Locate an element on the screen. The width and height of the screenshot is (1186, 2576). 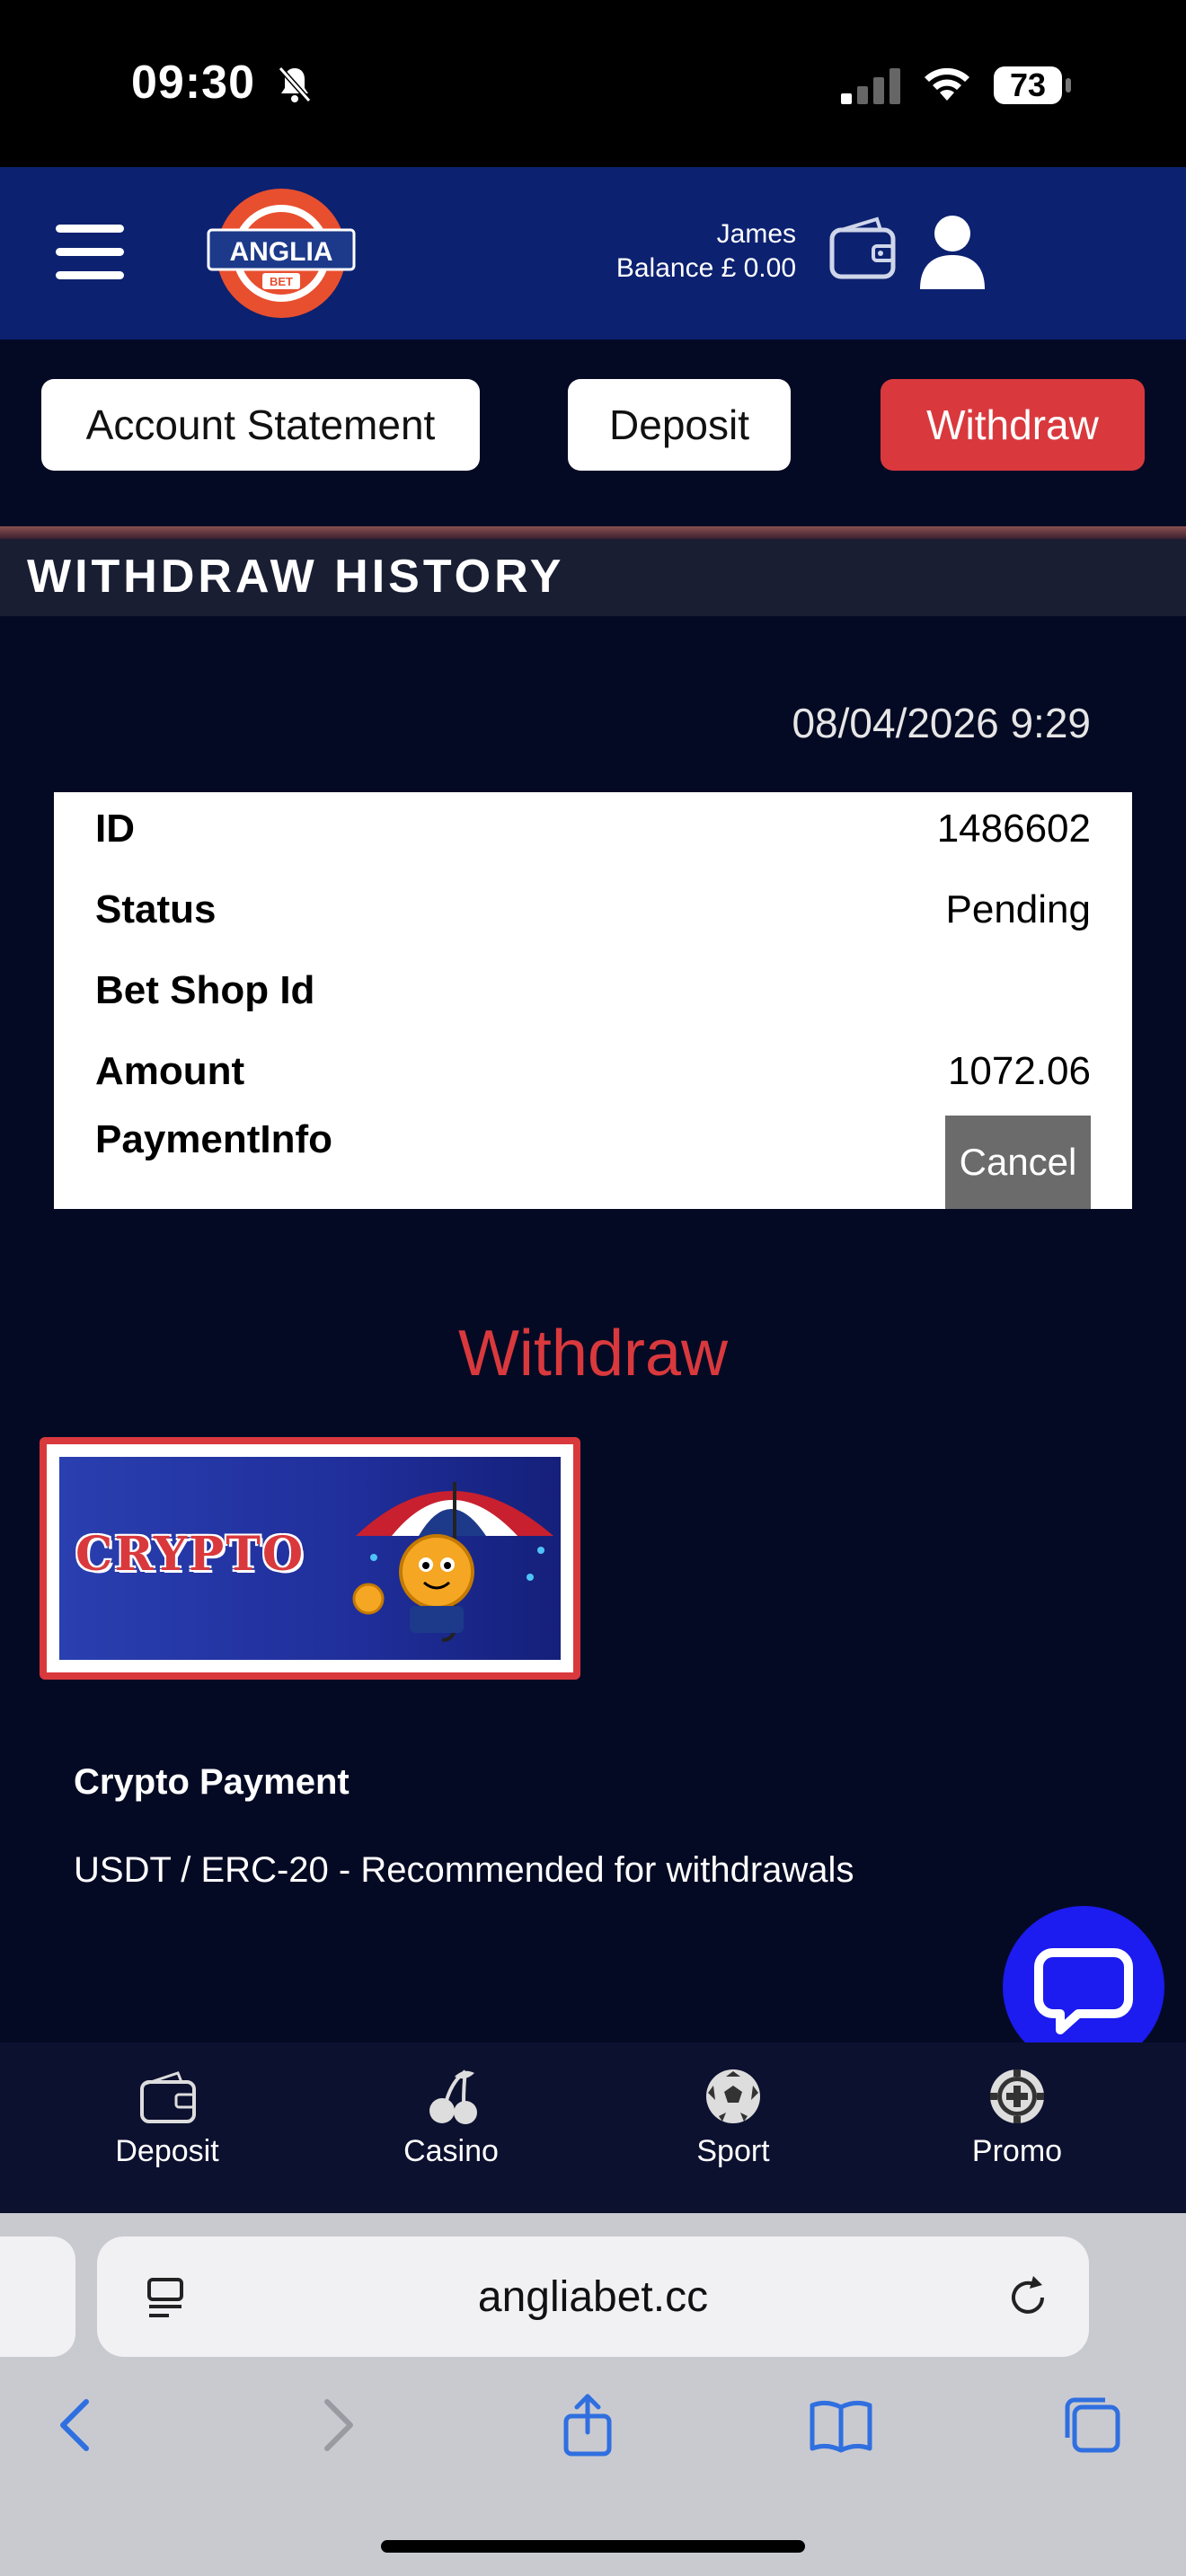
nav-casino-label: Casino is located at coordinates (451, 2151).